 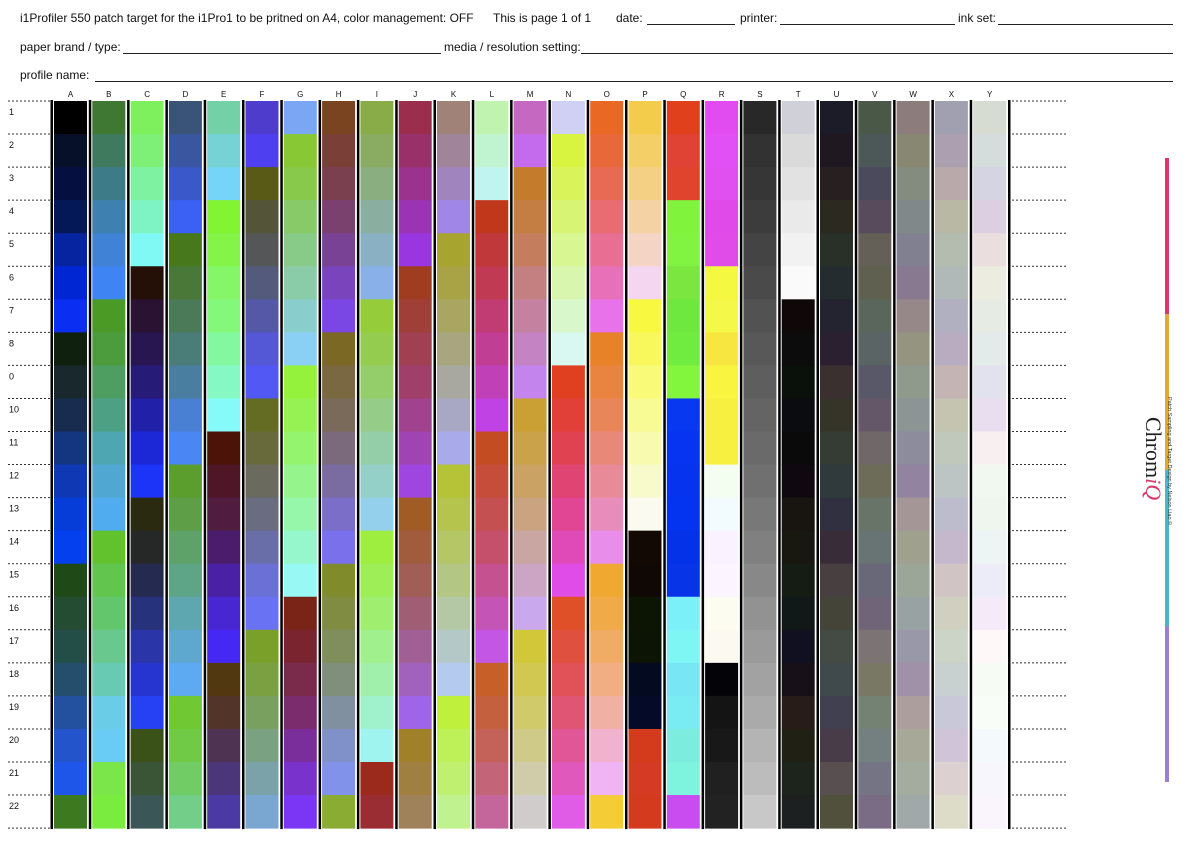 What do you see at coordinates (147, 94) in the screenshot?
I see `column-label: C` at bounding box center [147, 94].